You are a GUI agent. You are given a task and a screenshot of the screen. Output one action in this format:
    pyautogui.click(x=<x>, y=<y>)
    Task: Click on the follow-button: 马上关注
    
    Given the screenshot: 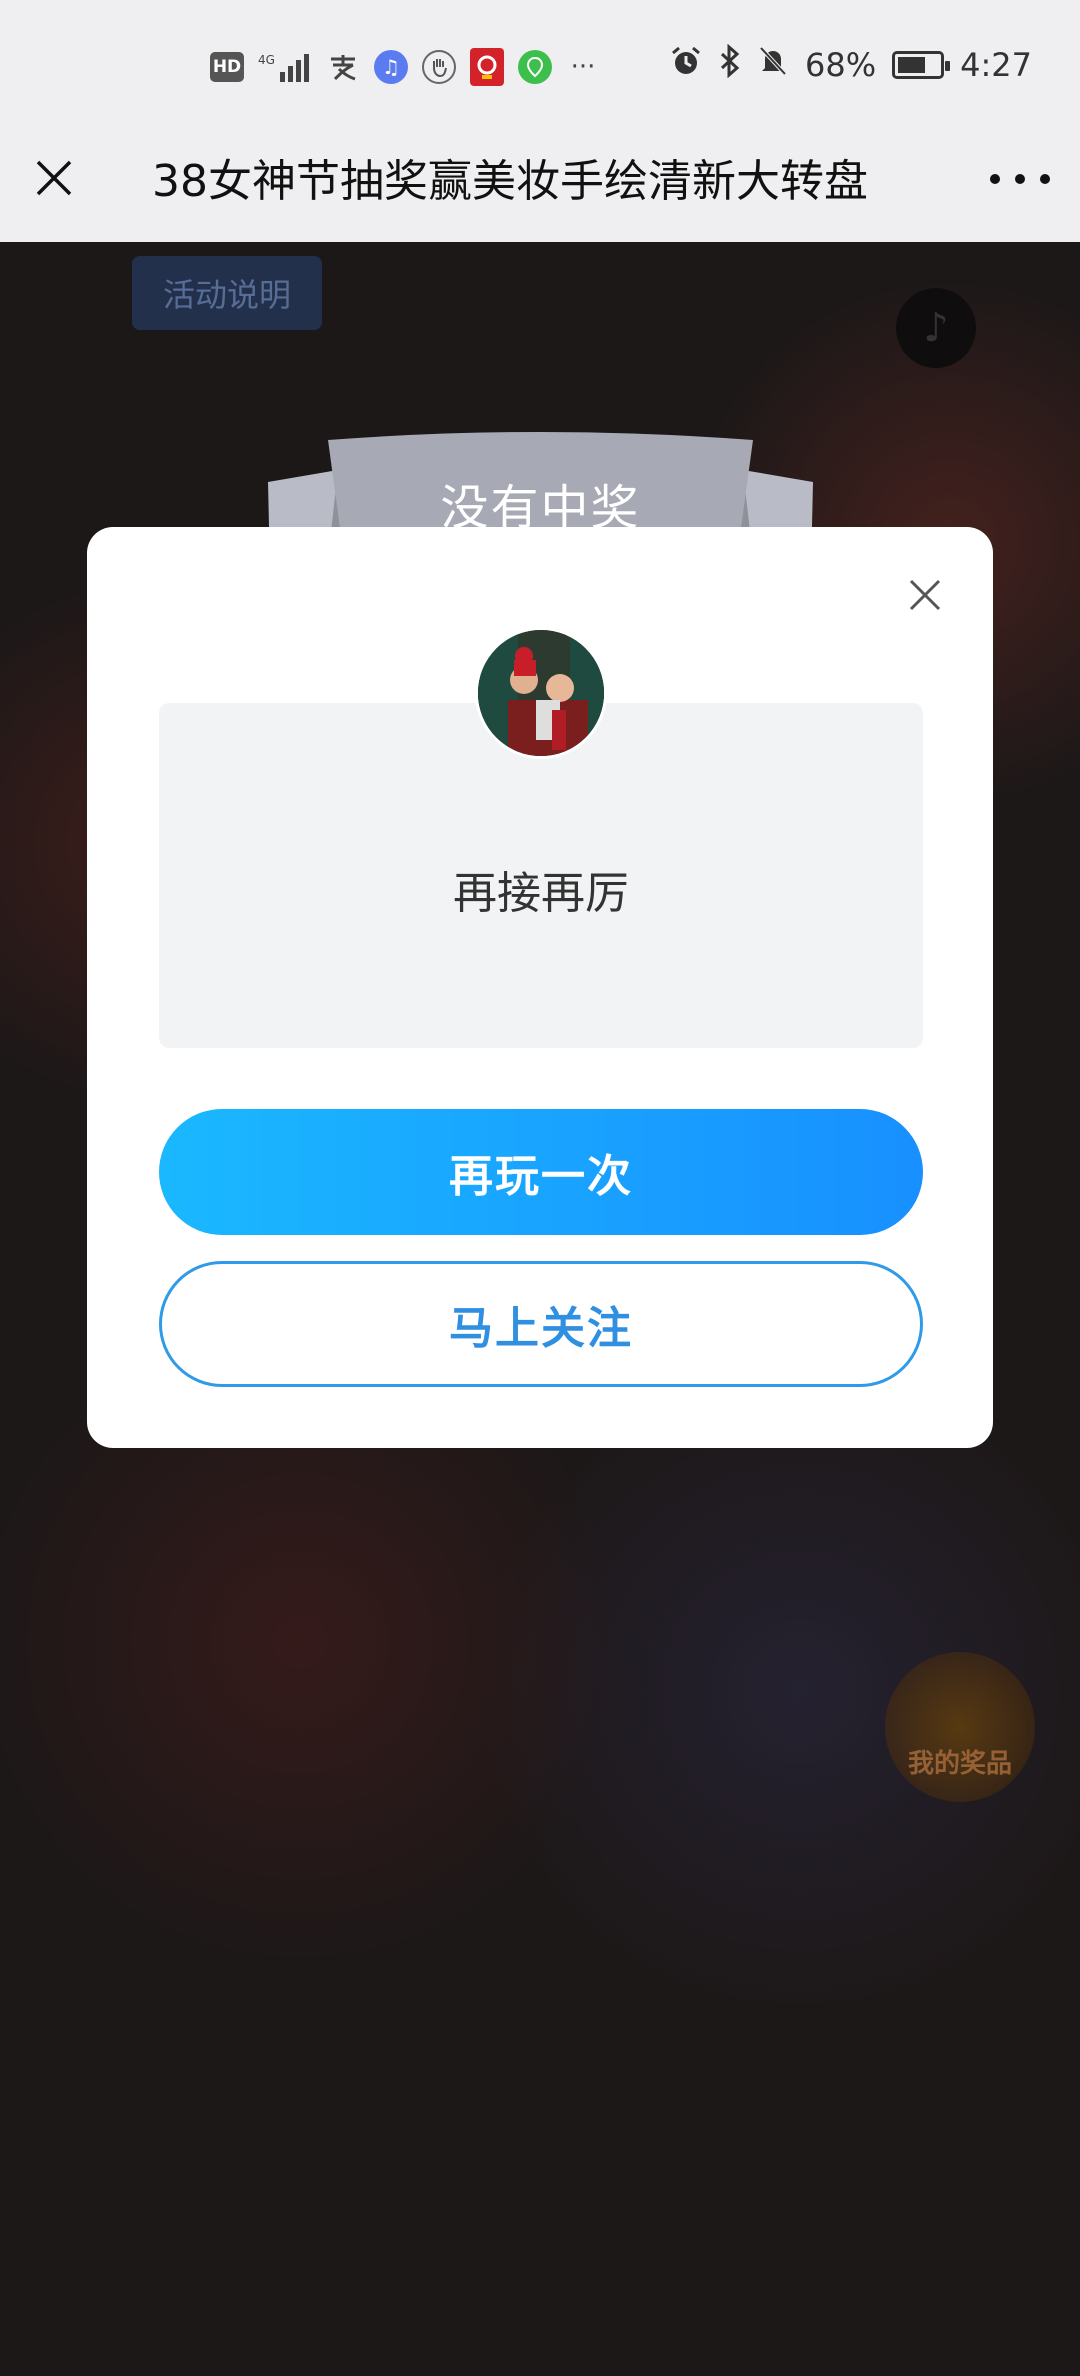 What is the action you would take?
    pyautogui.click(x=541, y=1324)
    